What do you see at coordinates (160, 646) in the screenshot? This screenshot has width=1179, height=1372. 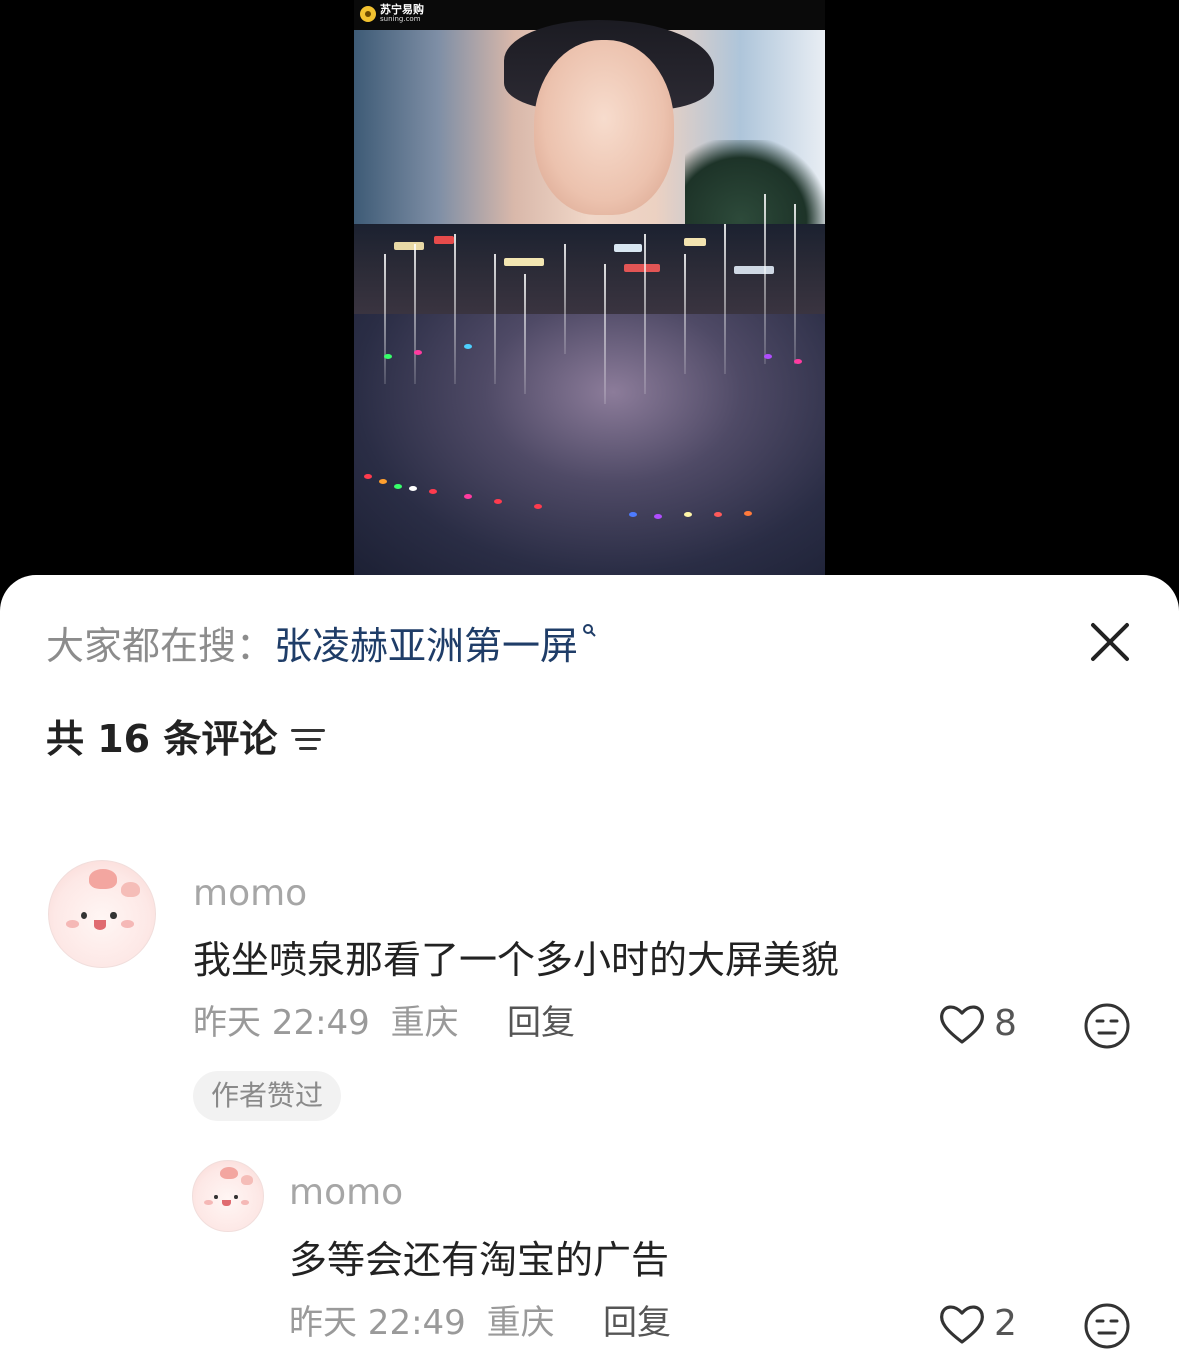 I see `search-suggestion-label: 大家都在搜：` at bounding box center [160, 646].